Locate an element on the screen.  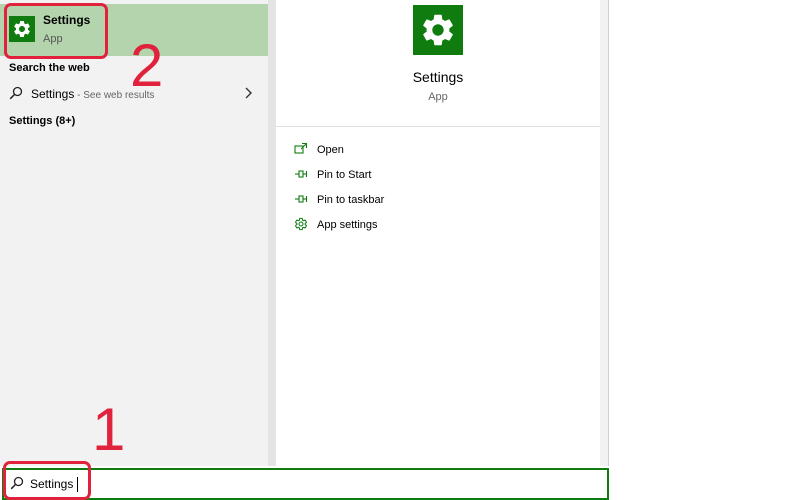
annotation-step-2: 2 is located at coordinates (147, 65).